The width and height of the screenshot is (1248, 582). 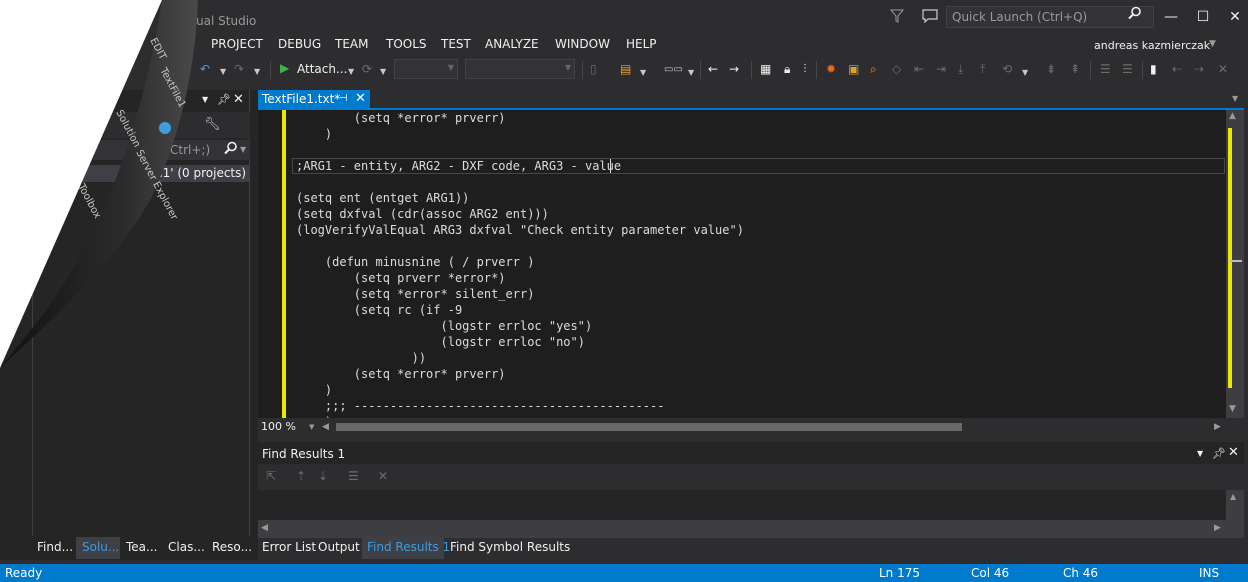 I want to click on notification-filter-icon, so click(x=897, y=16).